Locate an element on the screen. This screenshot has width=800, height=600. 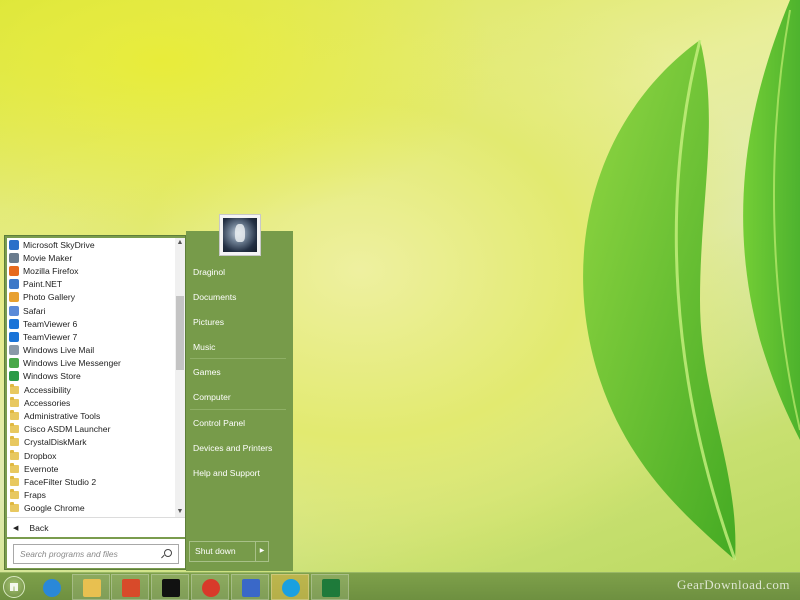
command-prompt-icon is located at coordinates (171, 588).